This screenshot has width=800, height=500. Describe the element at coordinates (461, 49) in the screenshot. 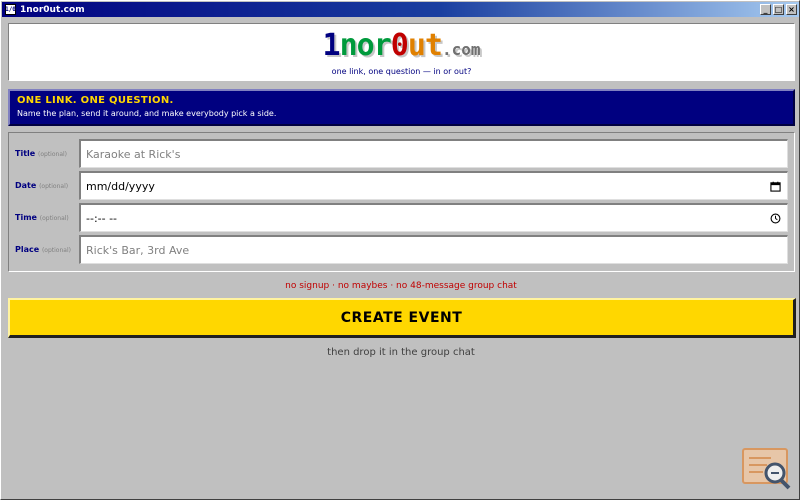

I see `logo-part-com: .com` at that location.